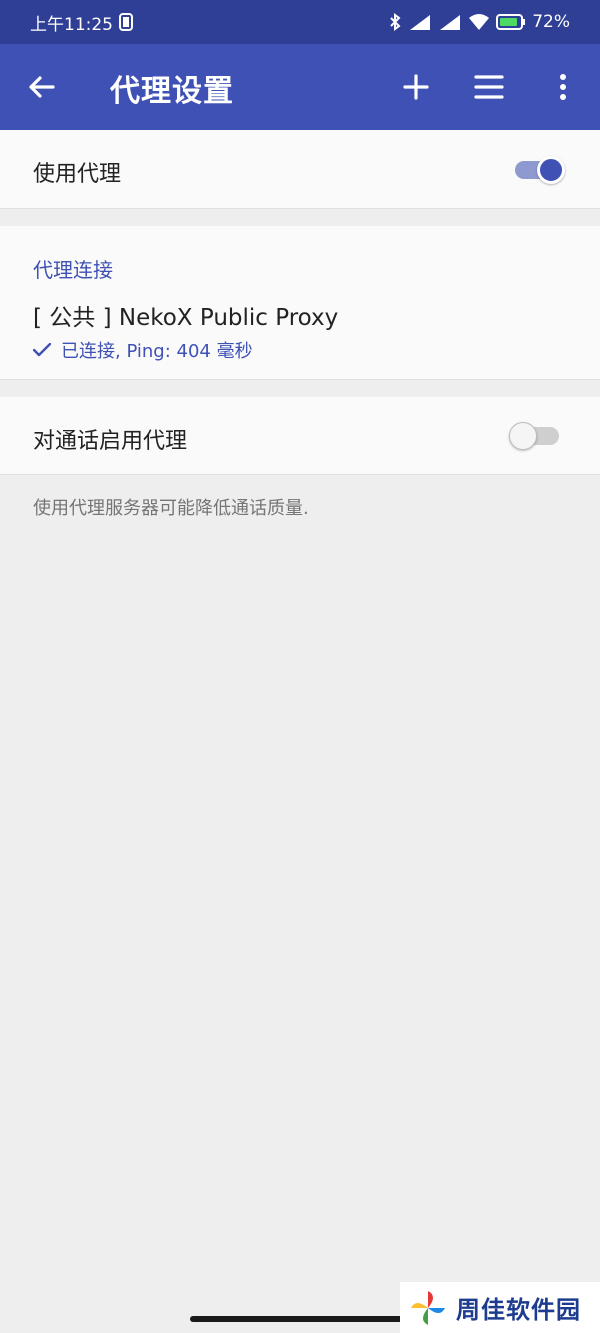 The width and height of the screenshot is (600, 1333). I want to click on proxy-connection-header: 代理连接, so click(73, 270).